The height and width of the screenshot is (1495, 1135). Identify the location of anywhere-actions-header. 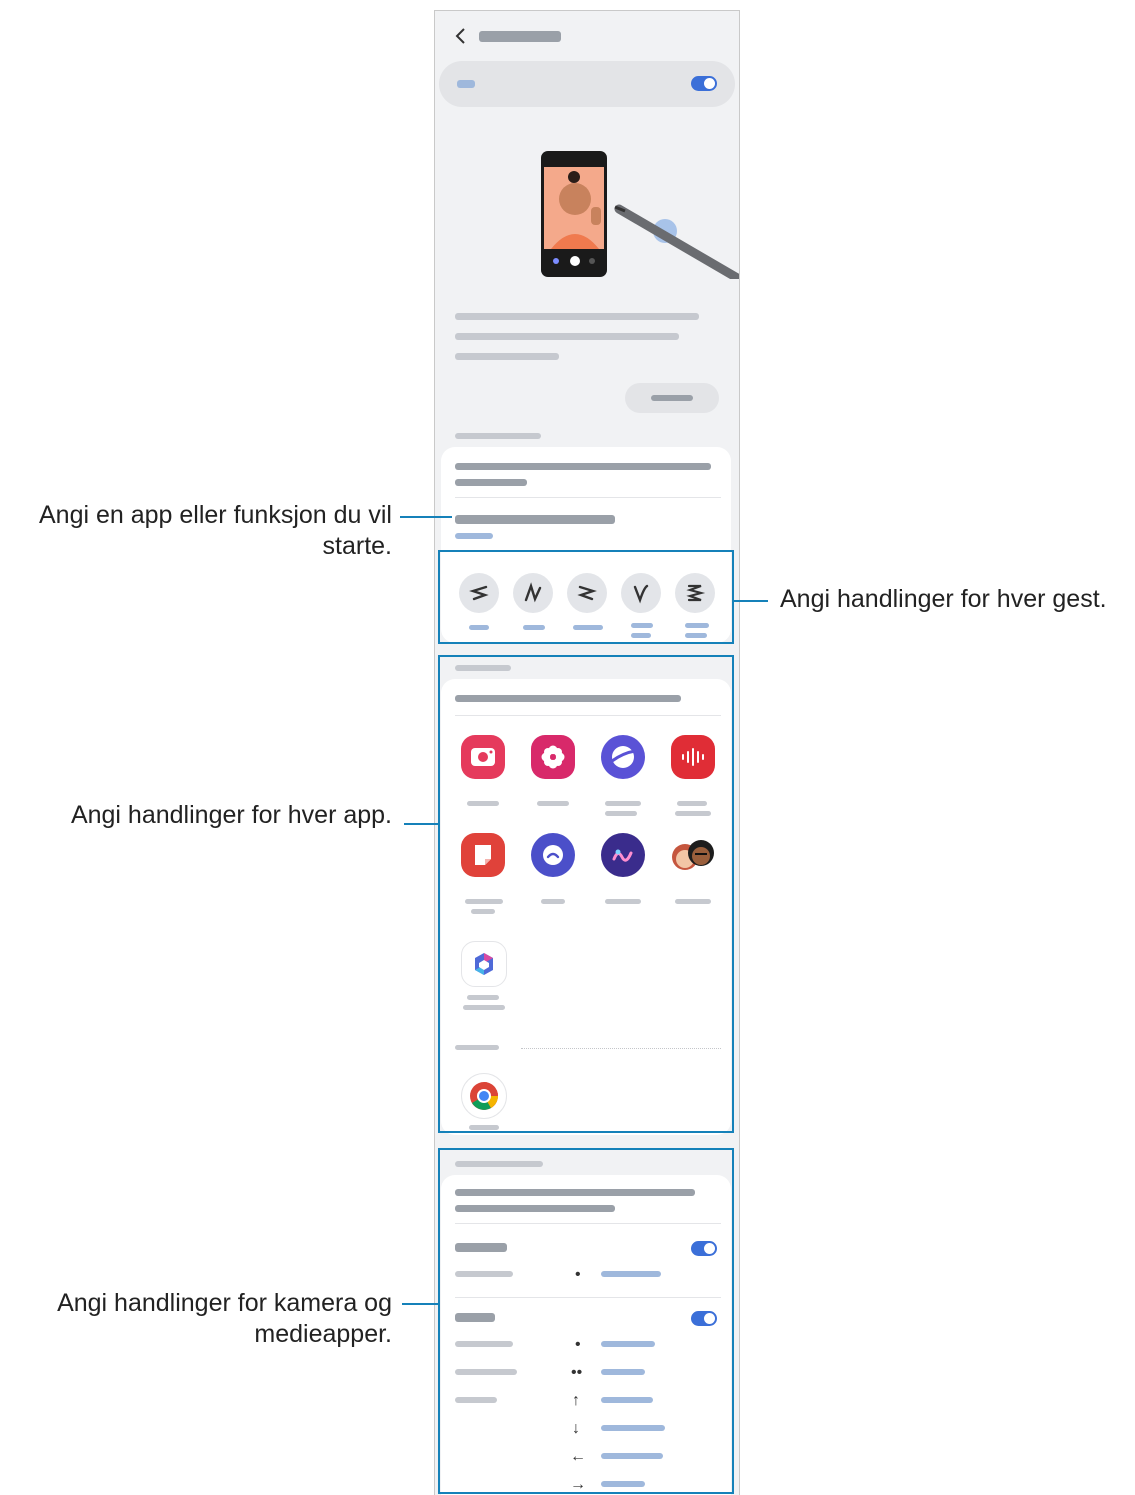
(498, 436).